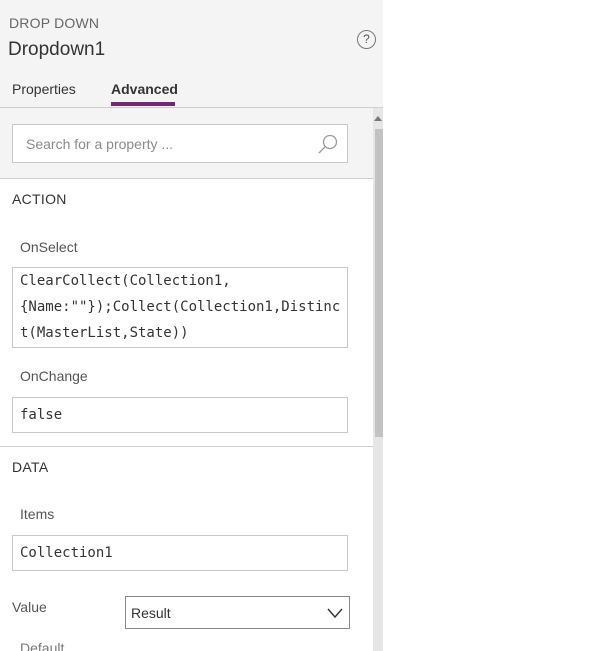 The width and height of the screenshot is (601, 651). I want to click on question-circle-icon: ?, so click(366, 39).